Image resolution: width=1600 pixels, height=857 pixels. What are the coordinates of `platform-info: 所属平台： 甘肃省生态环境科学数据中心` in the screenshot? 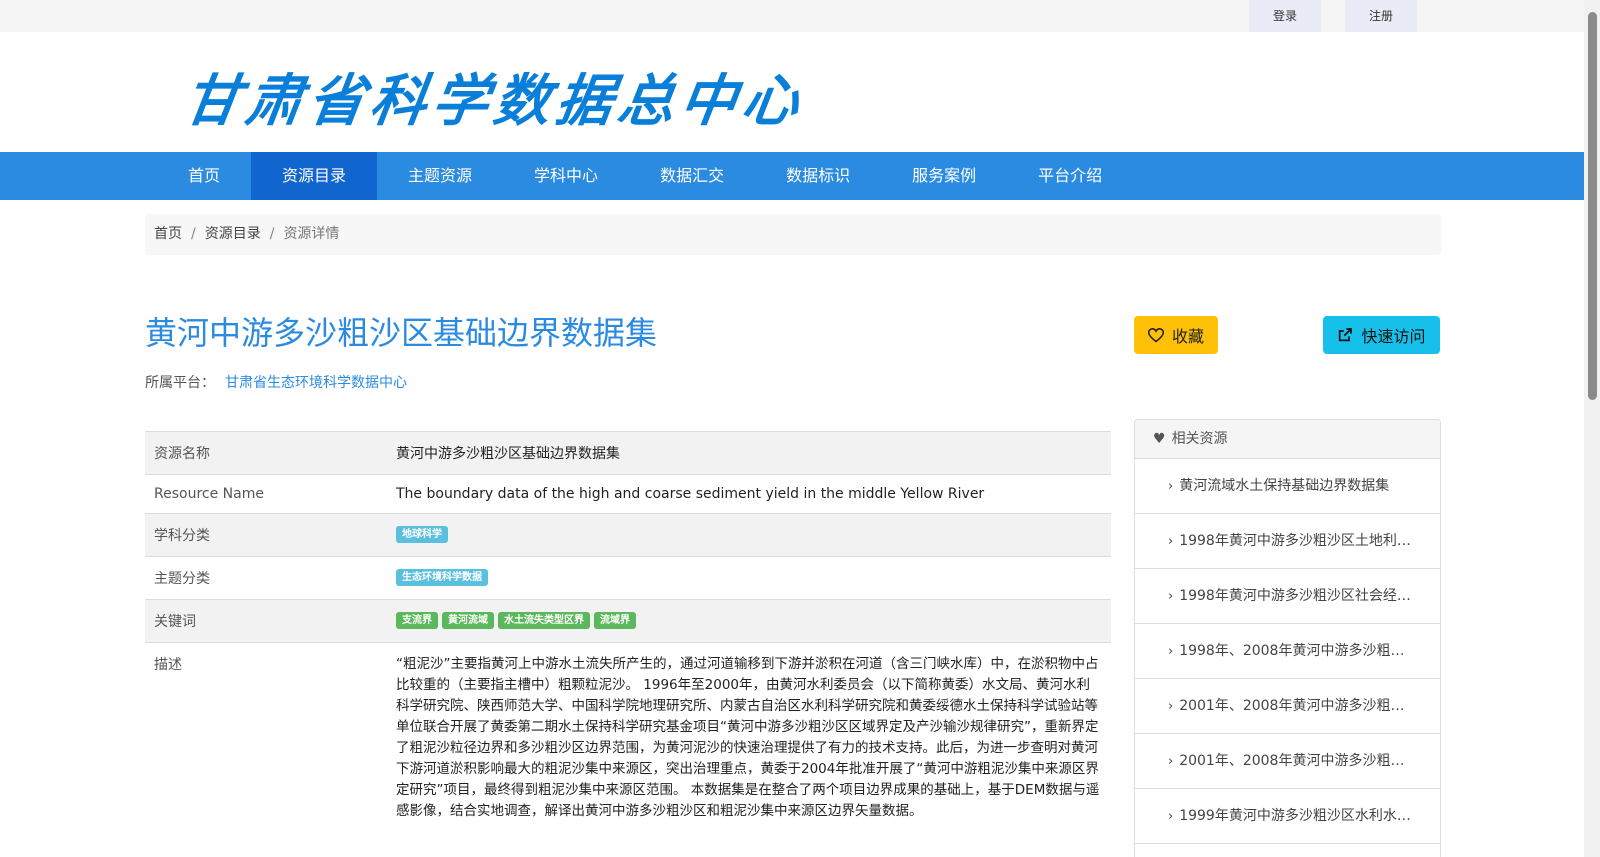 It's located at (276, 382).